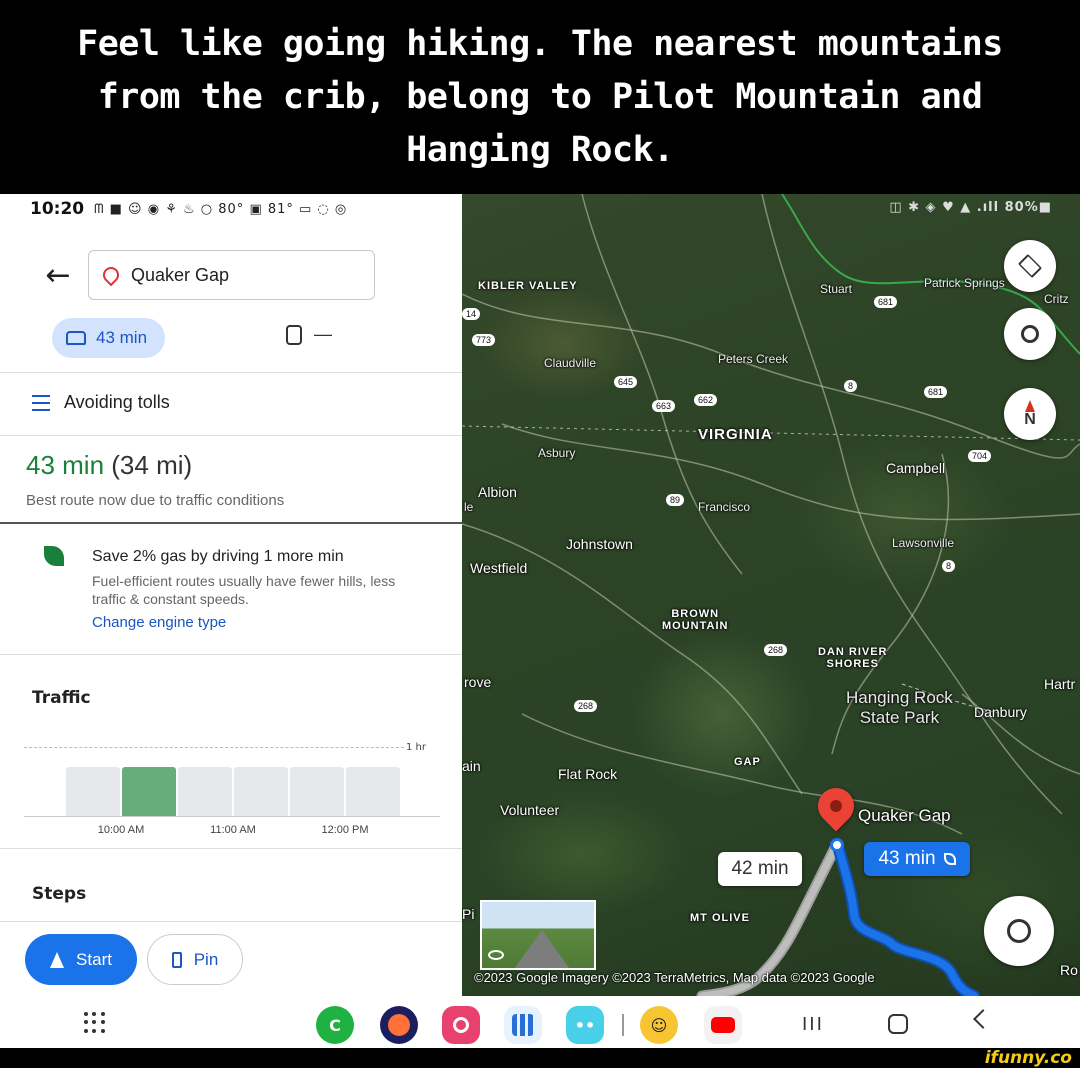 Image resolution: width=1080 pixels, height=1068 pixels. What do you see at coordinates (1030, 414) in the screenshot?
I see `compass-button: N` at bounding box center [1030, 414].